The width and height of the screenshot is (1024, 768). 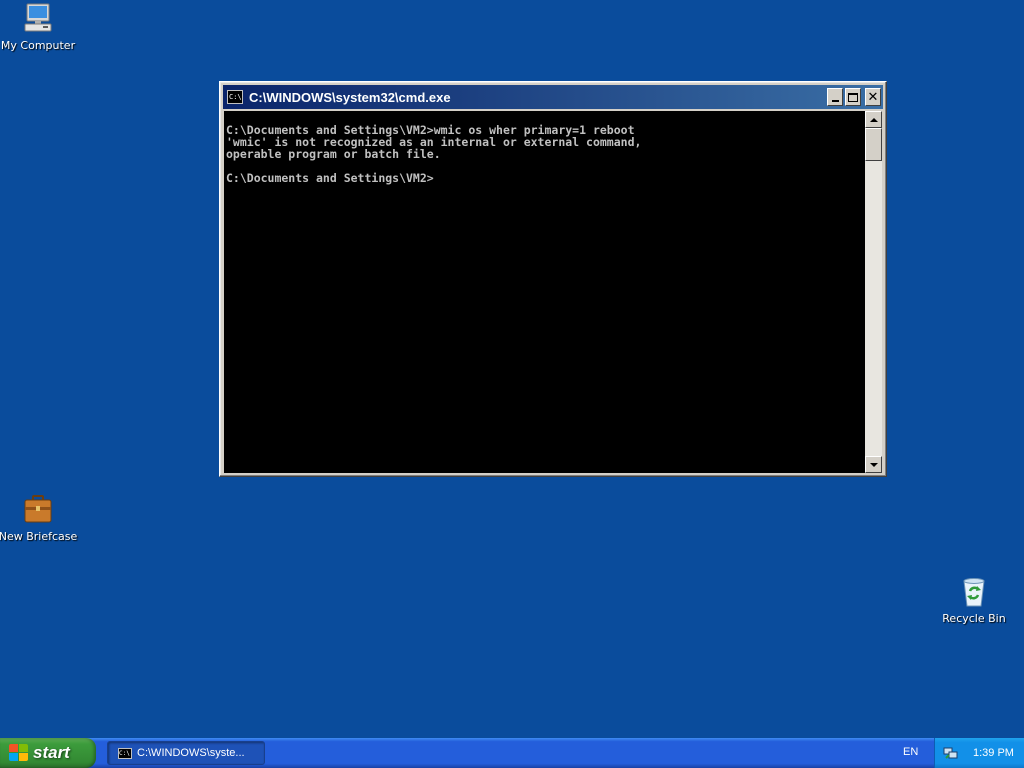 What do you see at coordinates (38, 45) in the screenshot?
I see `desktop-icon-label: My Computer` at bounding box center [38, 45].